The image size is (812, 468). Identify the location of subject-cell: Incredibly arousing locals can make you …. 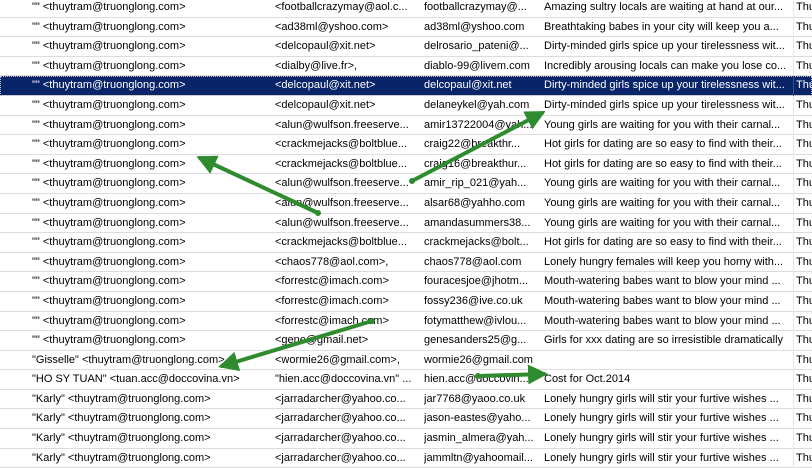
(665, 65).